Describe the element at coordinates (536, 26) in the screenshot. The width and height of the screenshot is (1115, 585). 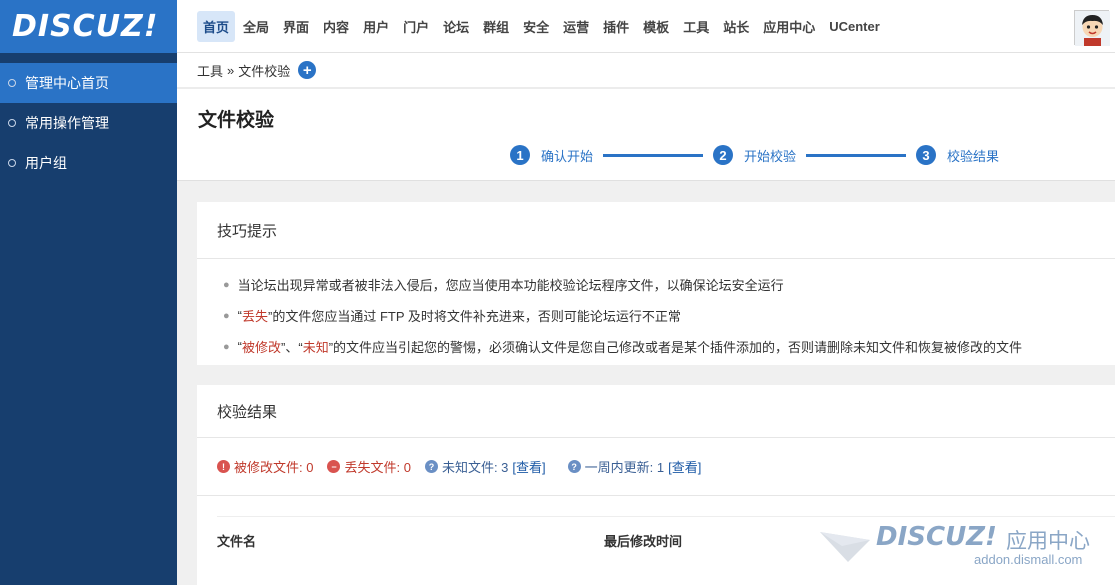
I see `nav-security: 安全` at that location.